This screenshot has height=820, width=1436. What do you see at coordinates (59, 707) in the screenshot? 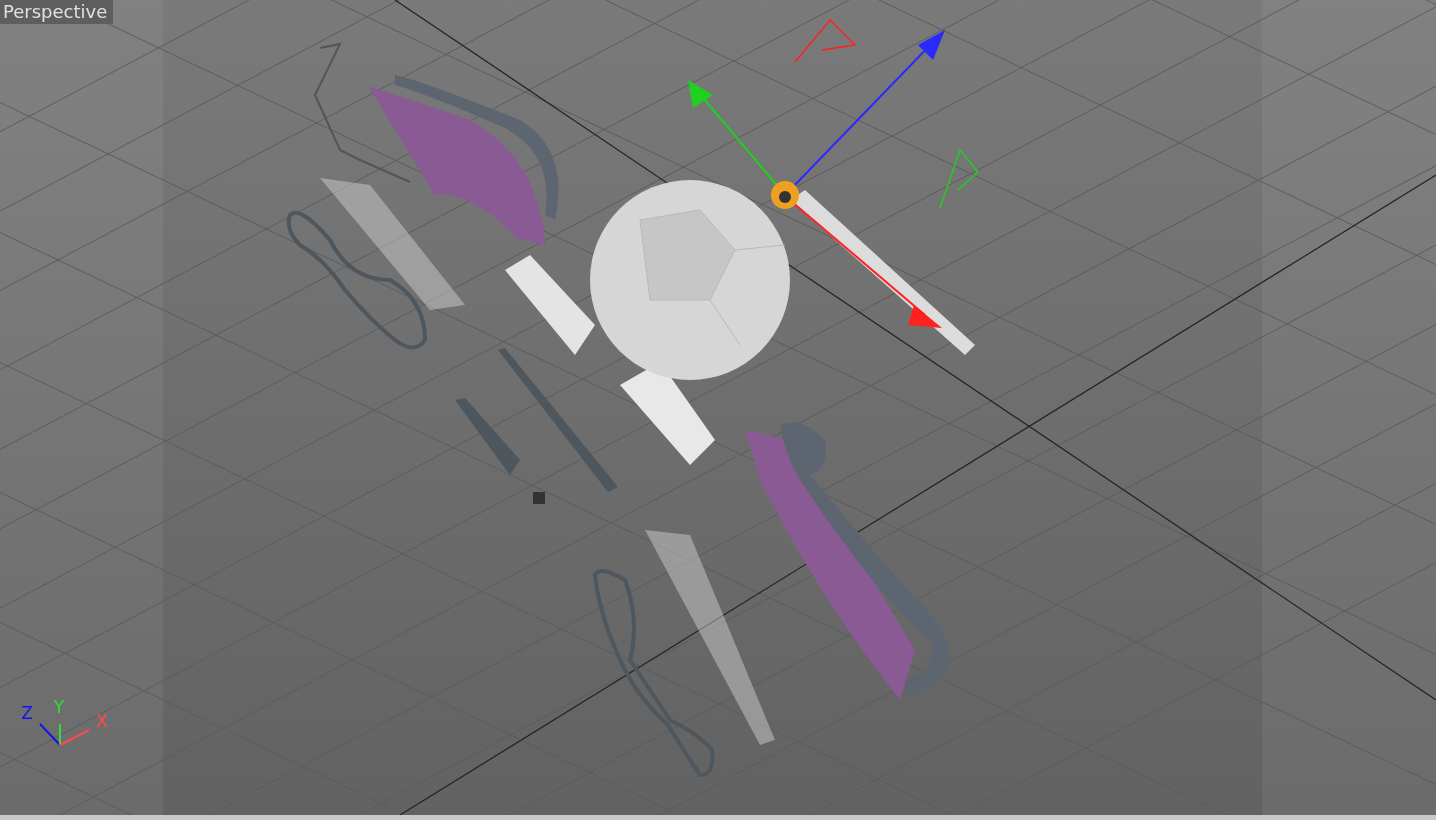
I see `axis-label: Y` at bounding box center [59, 707].